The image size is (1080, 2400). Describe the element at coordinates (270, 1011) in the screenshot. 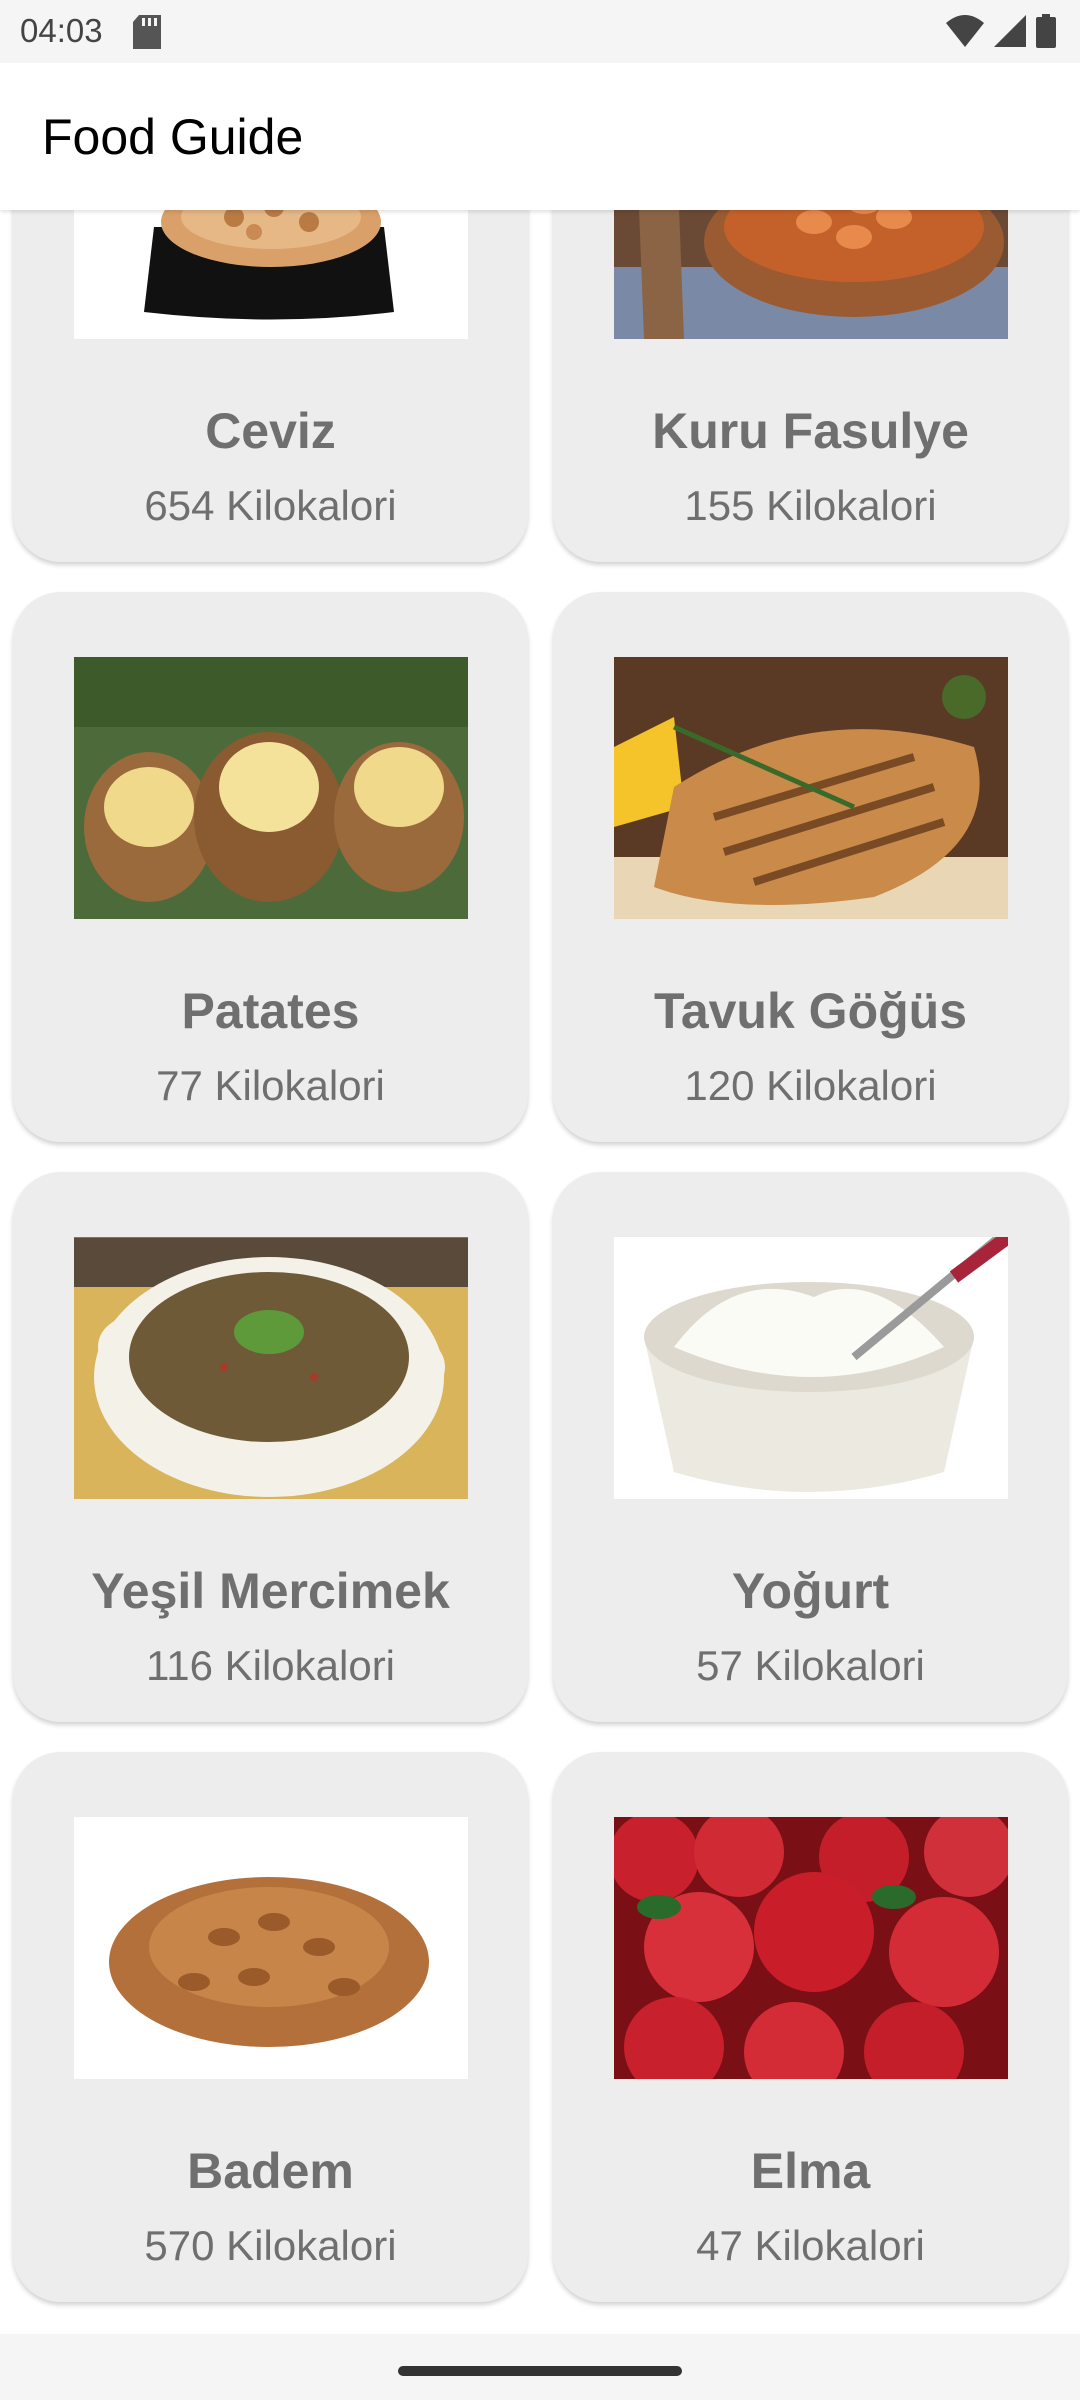

I see `food-name: Patates` at that location.